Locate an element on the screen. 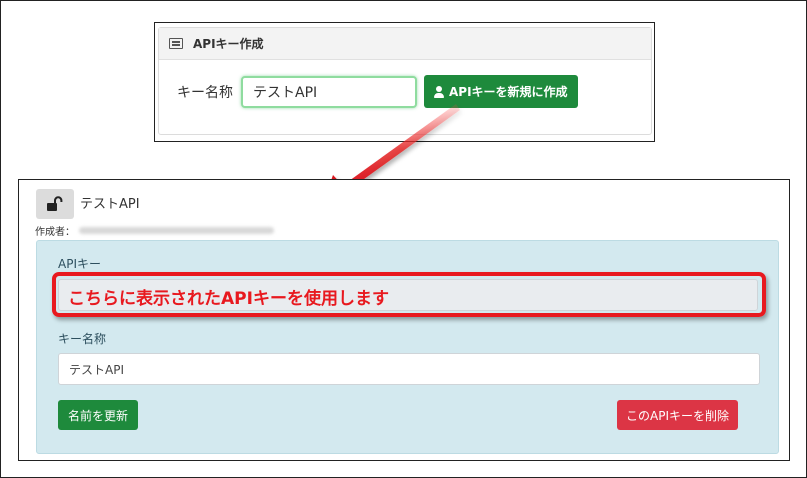  create-button-label: APIキーを新規に作成 is located at coordinates (508, 92).